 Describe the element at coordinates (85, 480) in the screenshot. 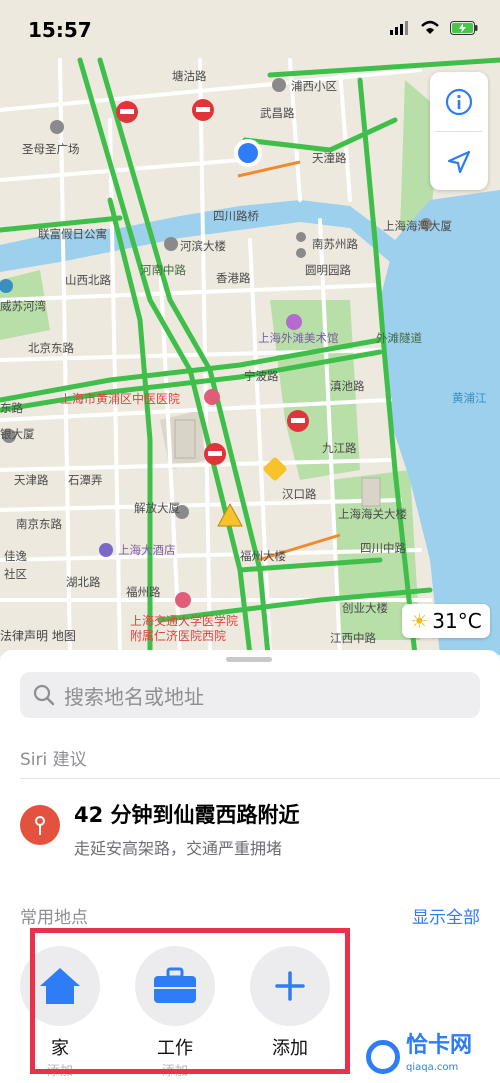

I see `map-label: 石潭弄` at that location.